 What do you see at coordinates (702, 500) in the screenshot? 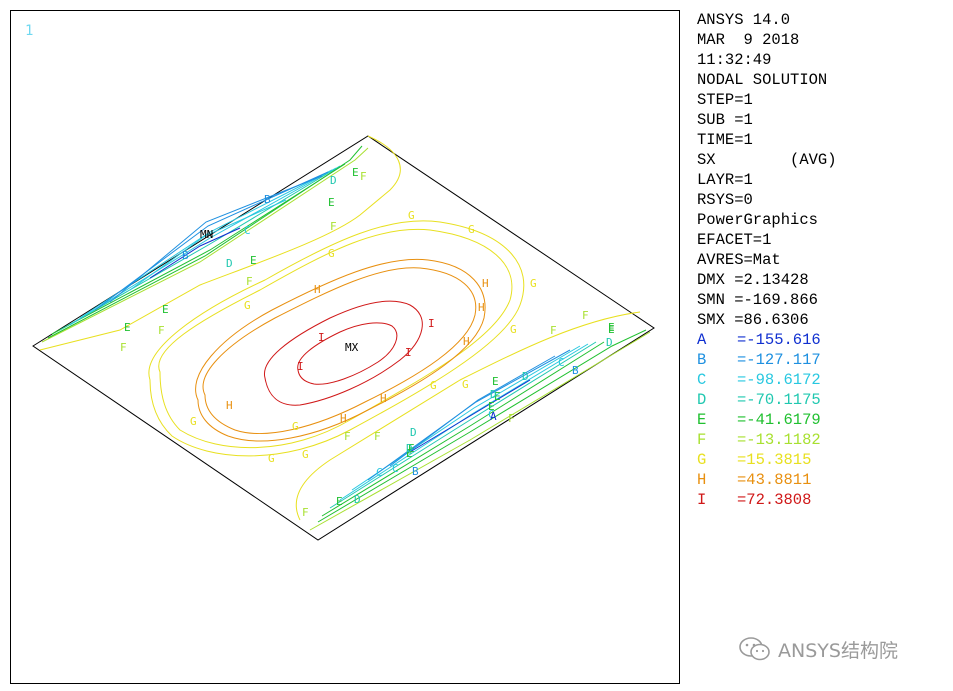
I see `legend-letter: I` at bounding box center [702, 500].